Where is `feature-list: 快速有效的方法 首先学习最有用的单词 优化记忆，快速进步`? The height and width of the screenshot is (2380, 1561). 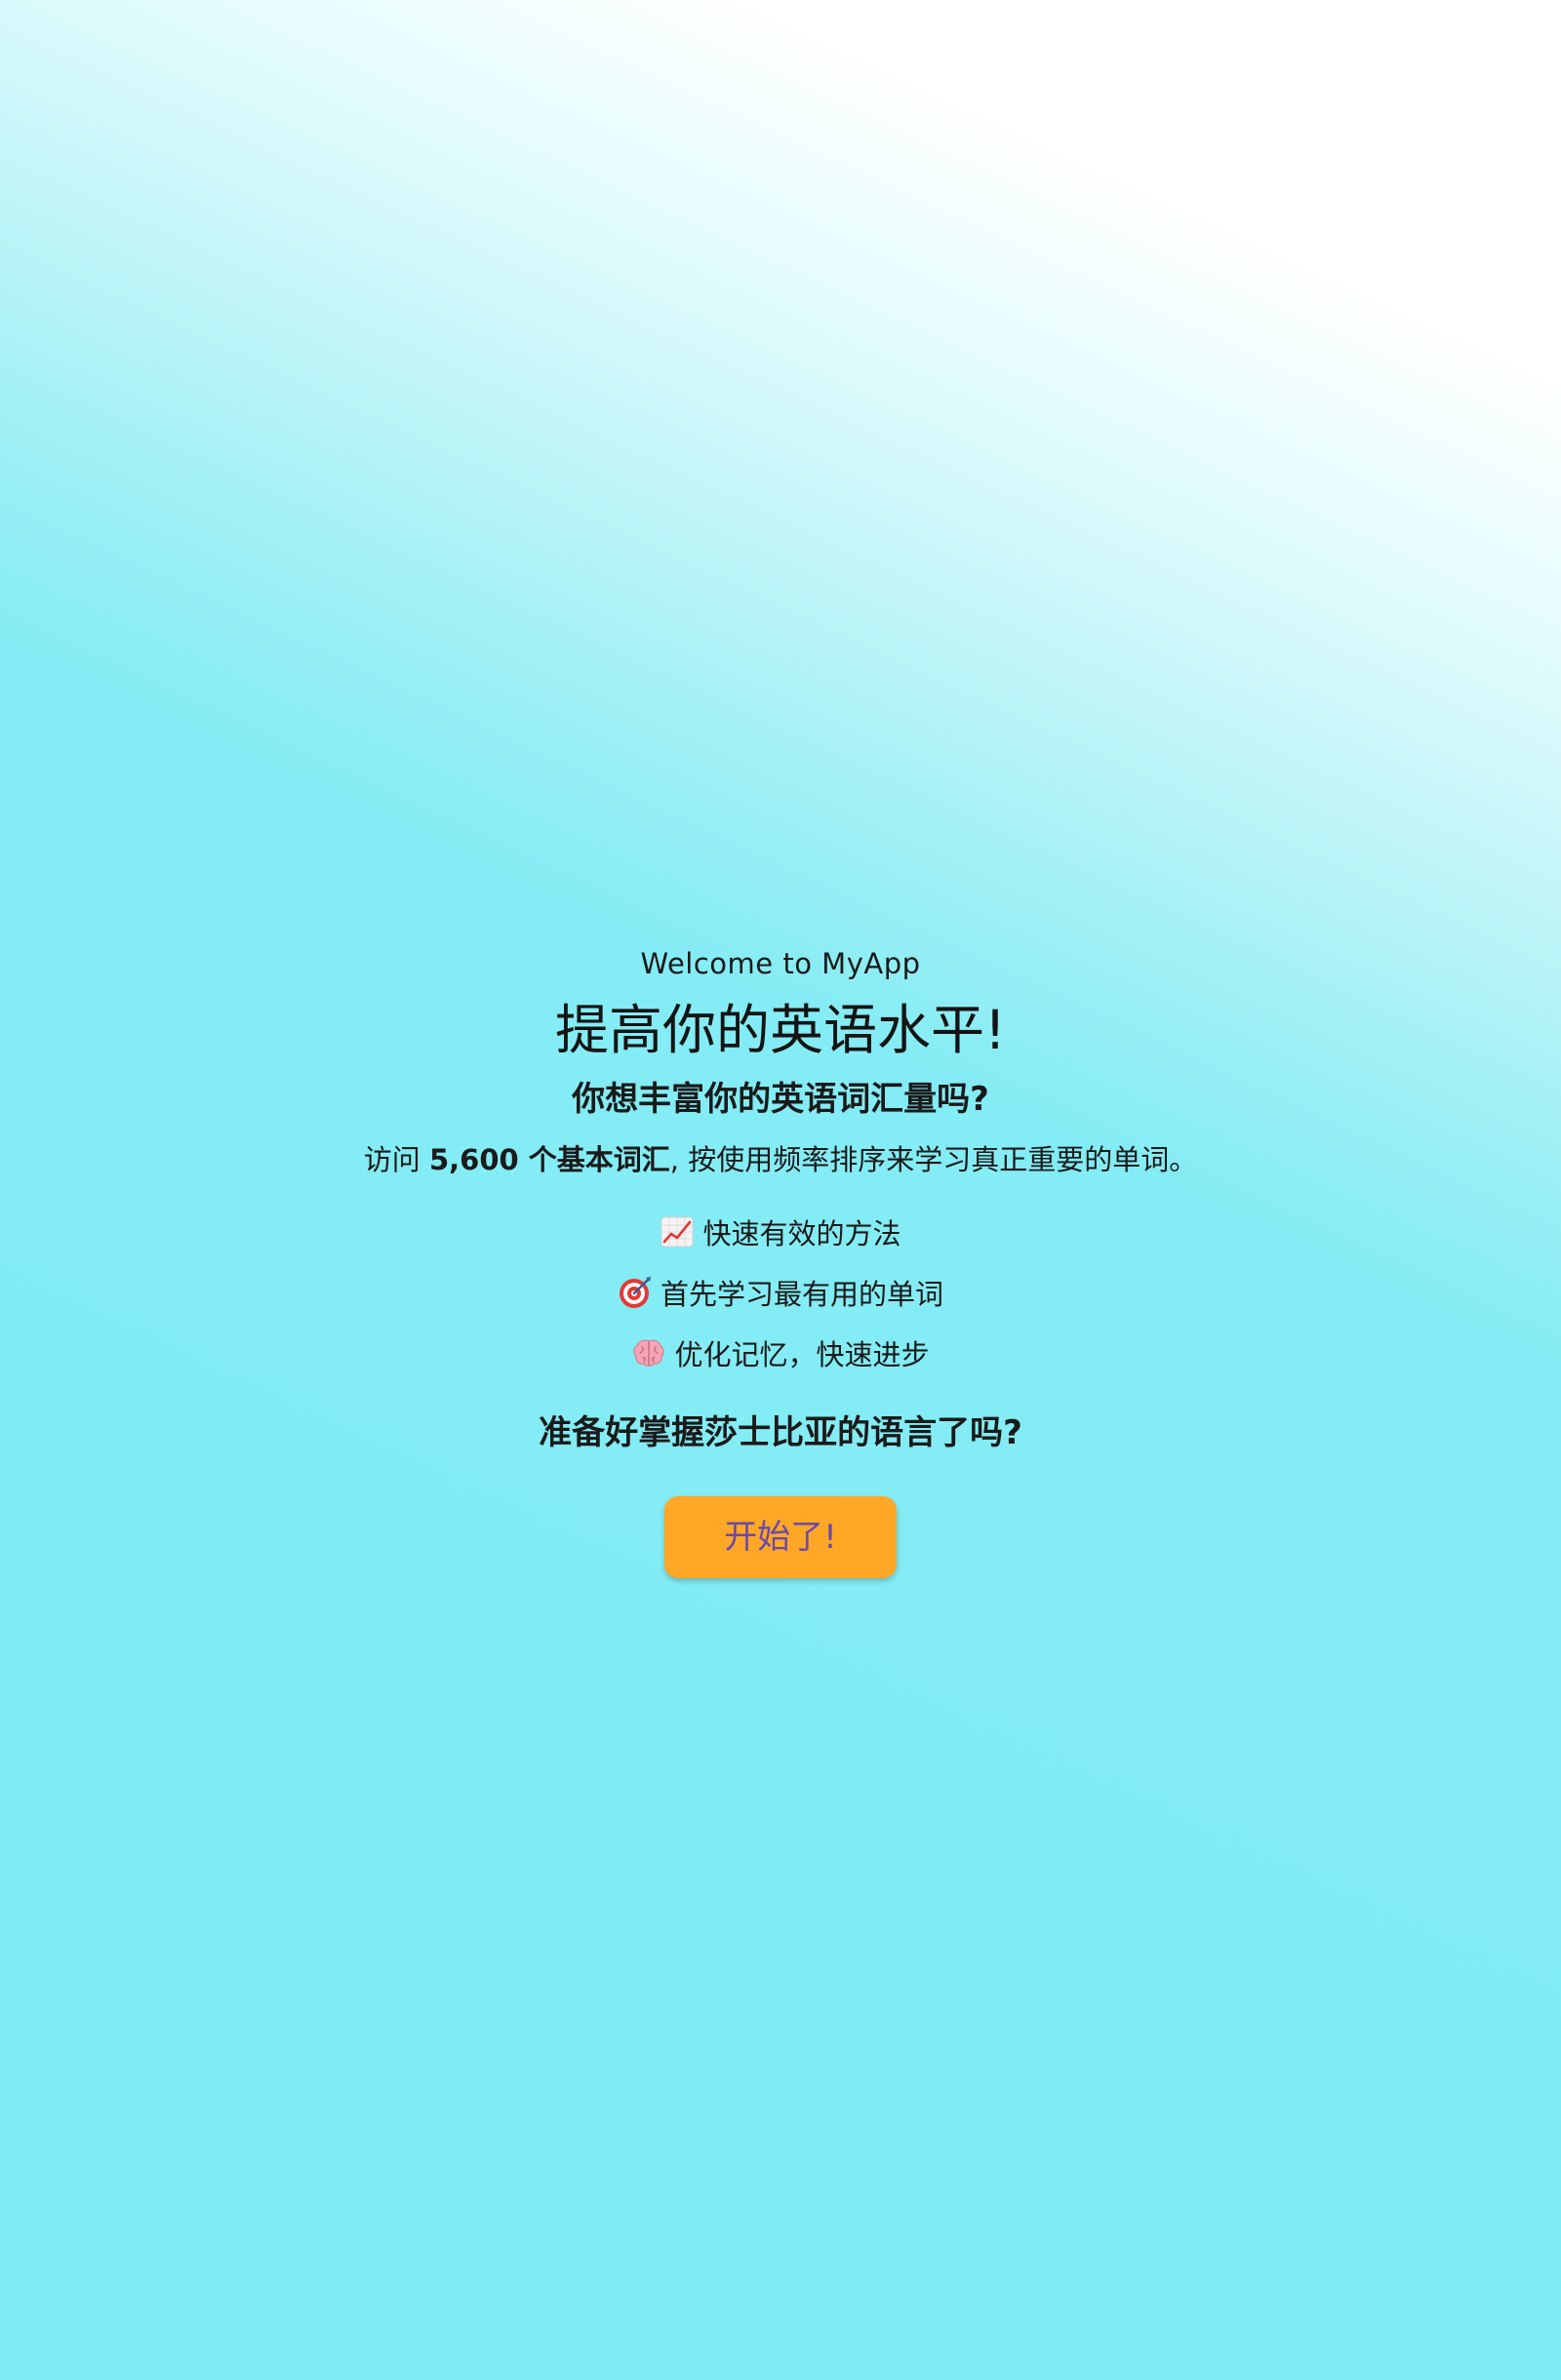
feature-list: 快速有效的方法 首先学习最有用的单词 优化记忆，快速进步 is located at coordinates (780, 1294).